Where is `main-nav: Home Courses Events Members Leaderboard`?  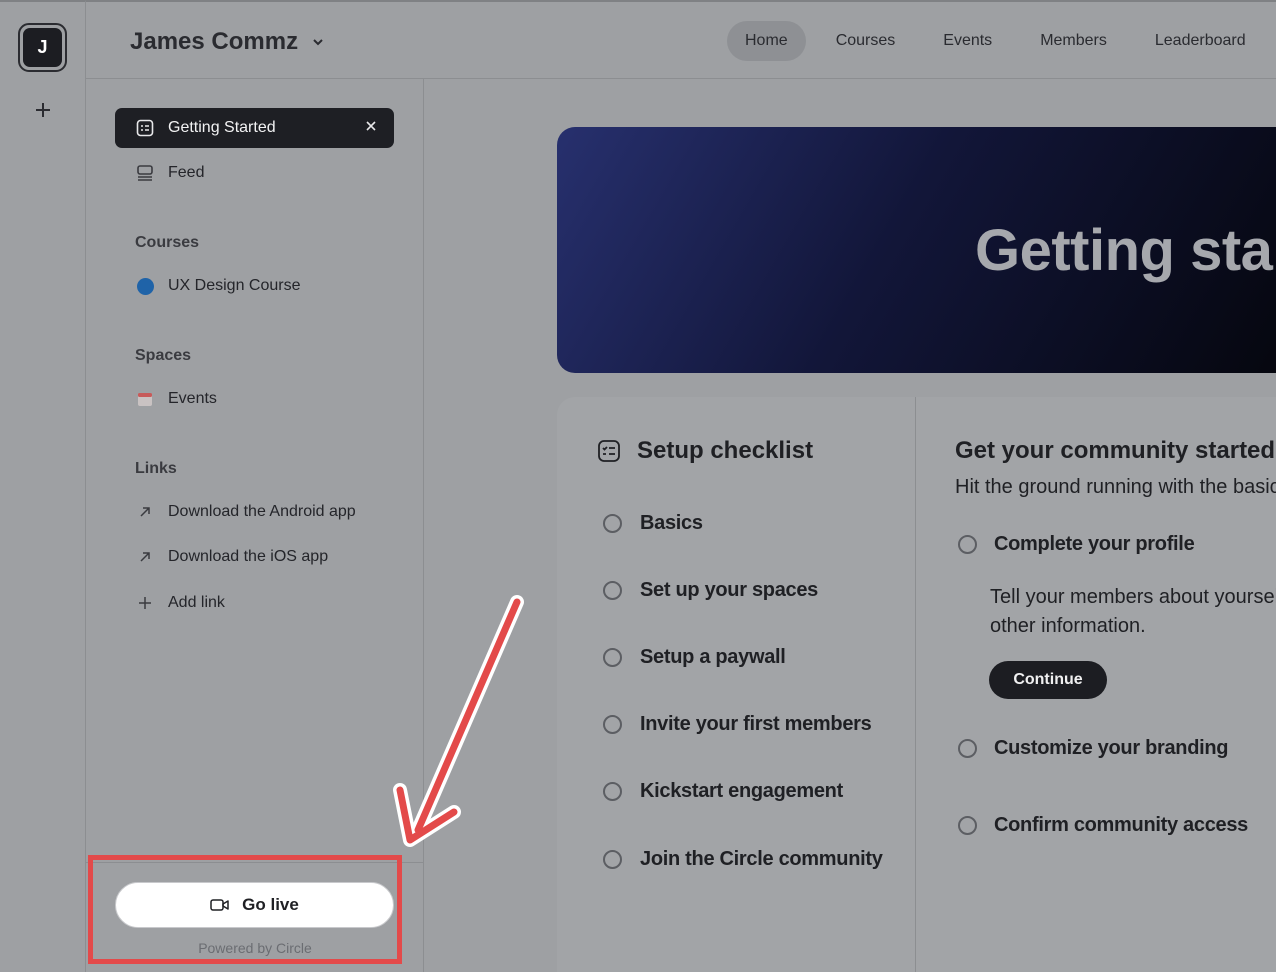 main-nav: Home Courses Events Members Leaderboard is located at coordinates (1001, 41).